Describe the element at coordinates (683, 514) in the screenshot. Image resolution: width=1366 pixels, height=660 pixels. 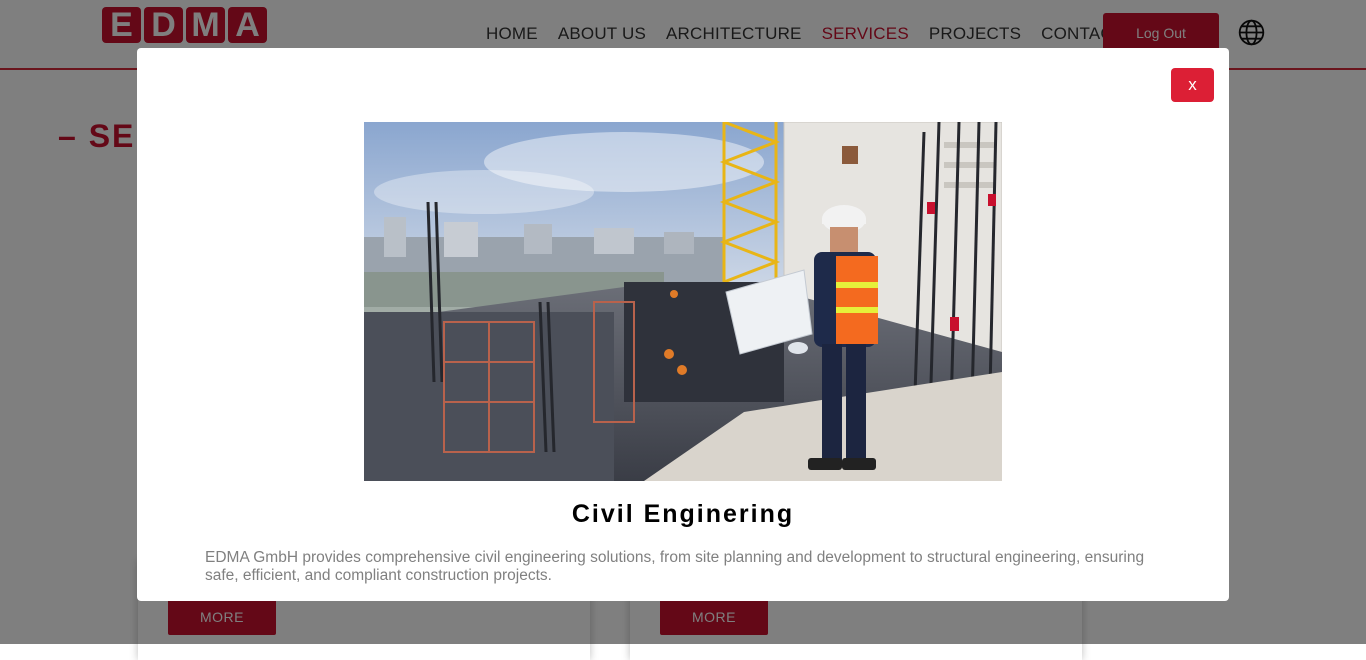
I see `modal-title: Civil Enginering` at that location.